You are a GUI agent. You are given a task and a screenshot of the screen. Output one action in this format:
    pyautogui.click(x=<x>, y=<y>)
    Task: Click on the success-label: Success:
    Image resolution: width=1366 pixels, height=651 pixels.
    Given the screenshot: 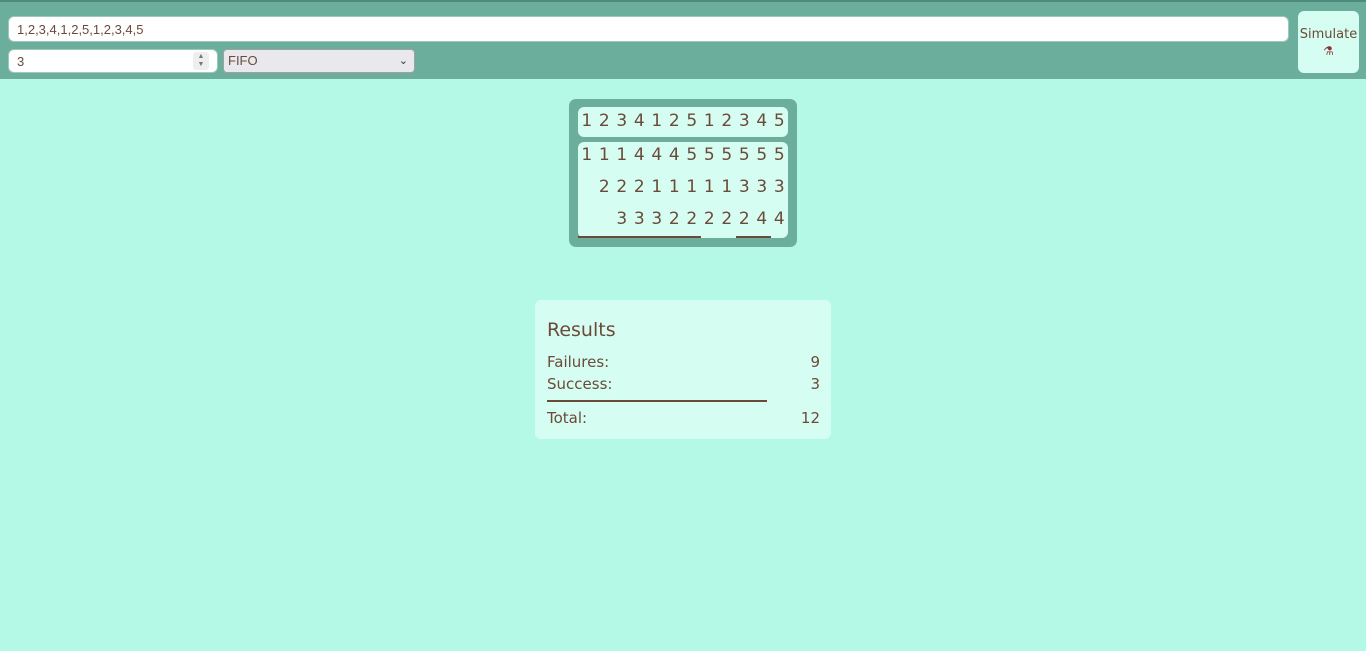 What is the action you would take?
    pyautogui.click(x=580, y=384)
    